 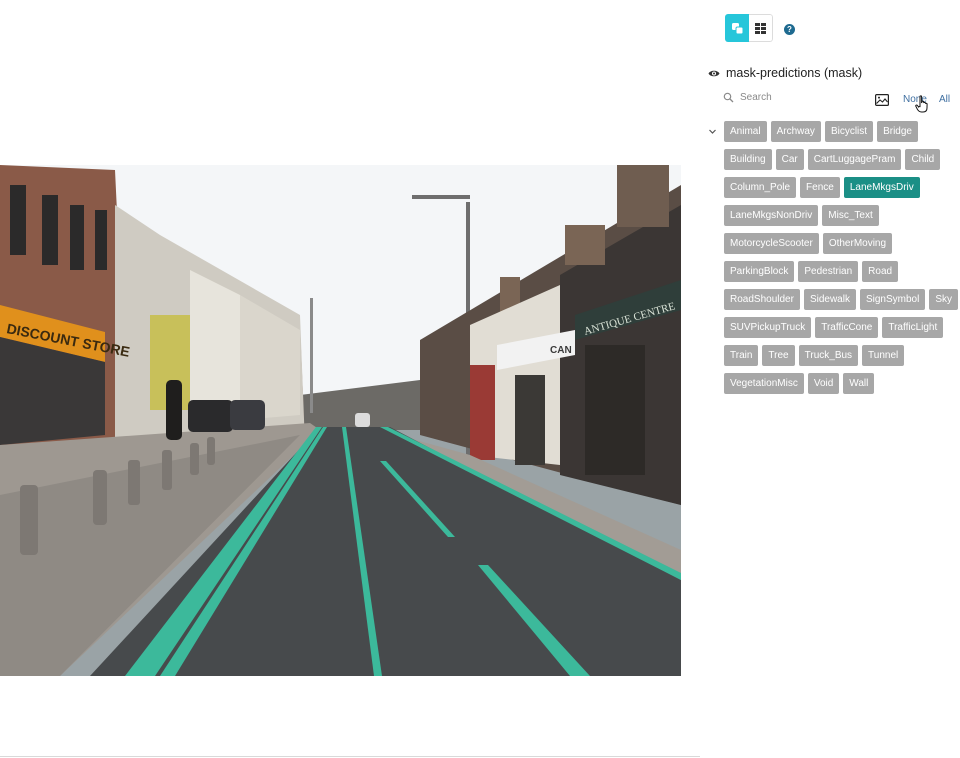 I want to click on bottom-divider, so click(x=350, y=756).